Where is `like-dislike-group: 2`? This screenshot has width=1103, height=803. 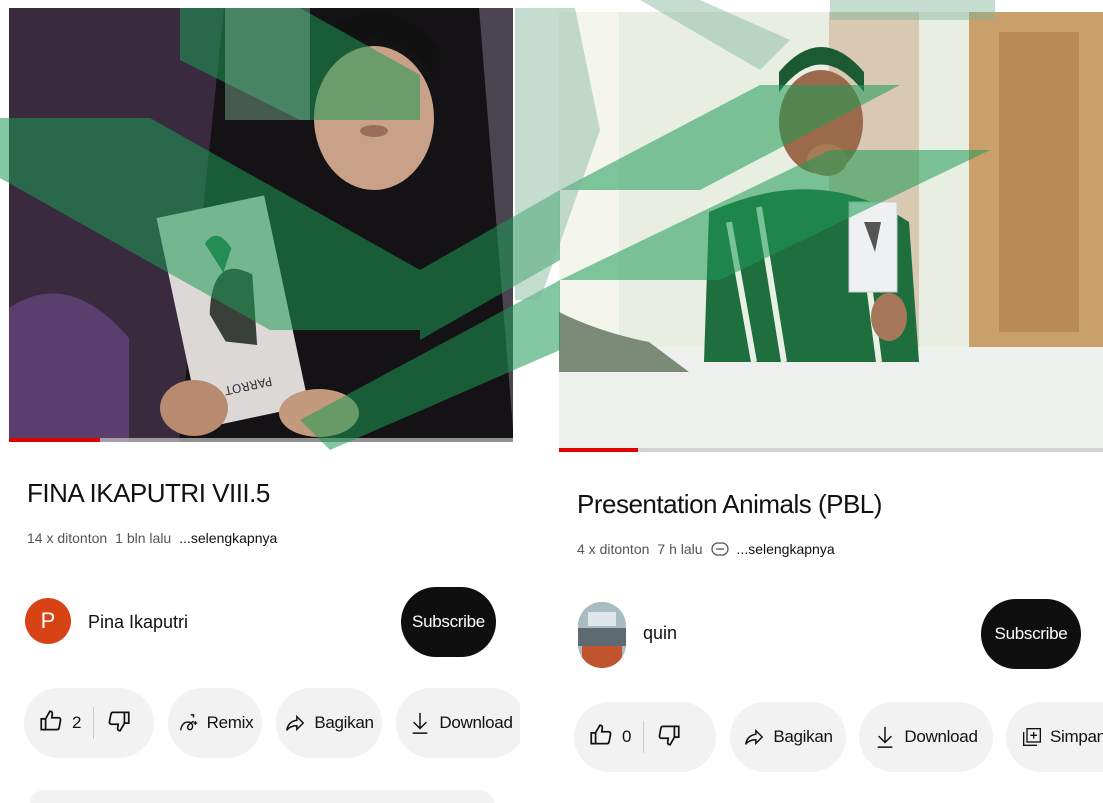 like-dislike-group: 2 is located at coordinates (89, 723).